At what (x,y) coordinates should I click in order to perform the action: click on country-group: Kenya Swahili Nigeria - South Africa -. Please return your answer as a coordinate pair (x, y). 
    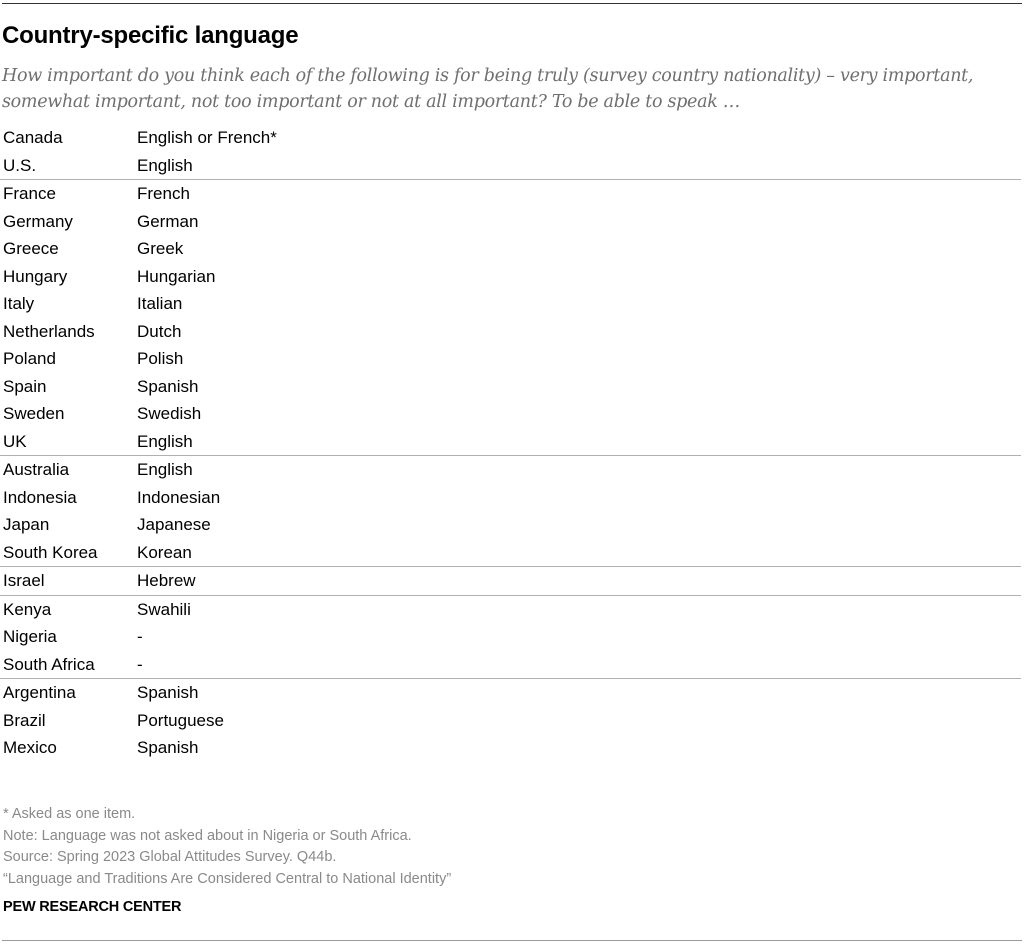
    Looking at the image, I should click on (510, 637).